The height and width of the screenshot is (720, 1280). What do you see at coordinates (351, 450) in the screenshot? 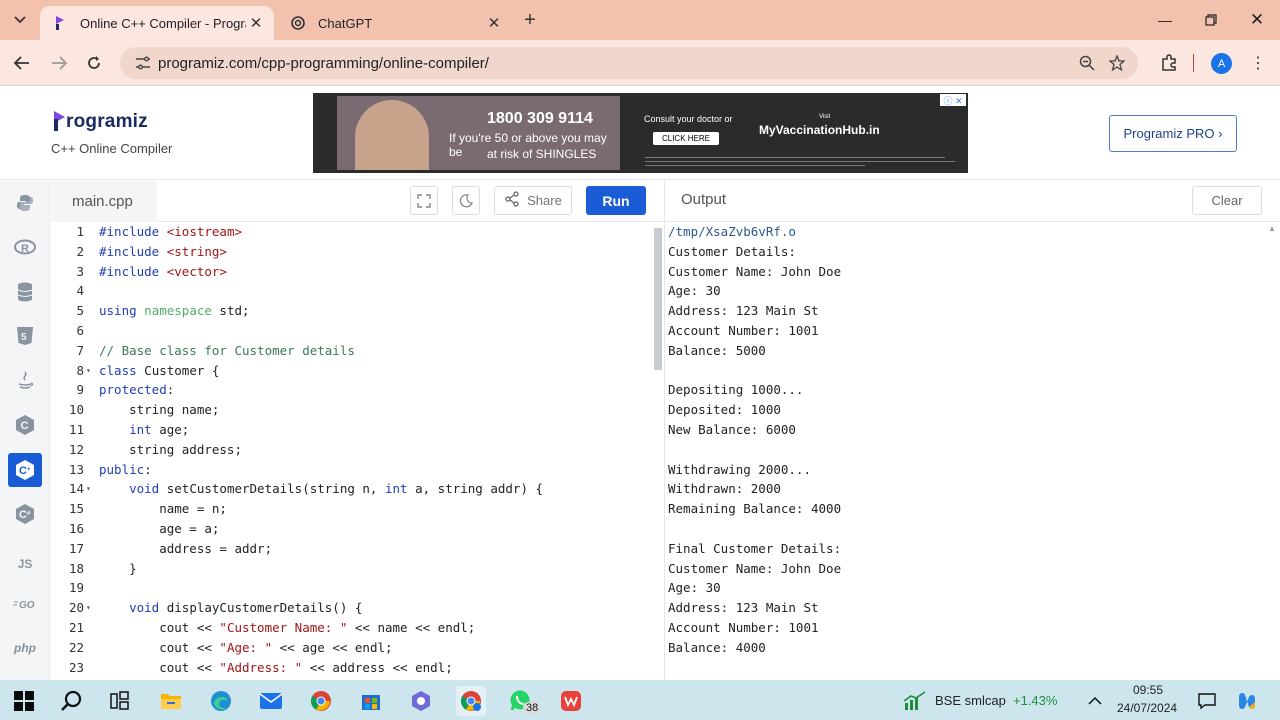
I see `code-line: 12 string address;` at bounding box center [351, 450].